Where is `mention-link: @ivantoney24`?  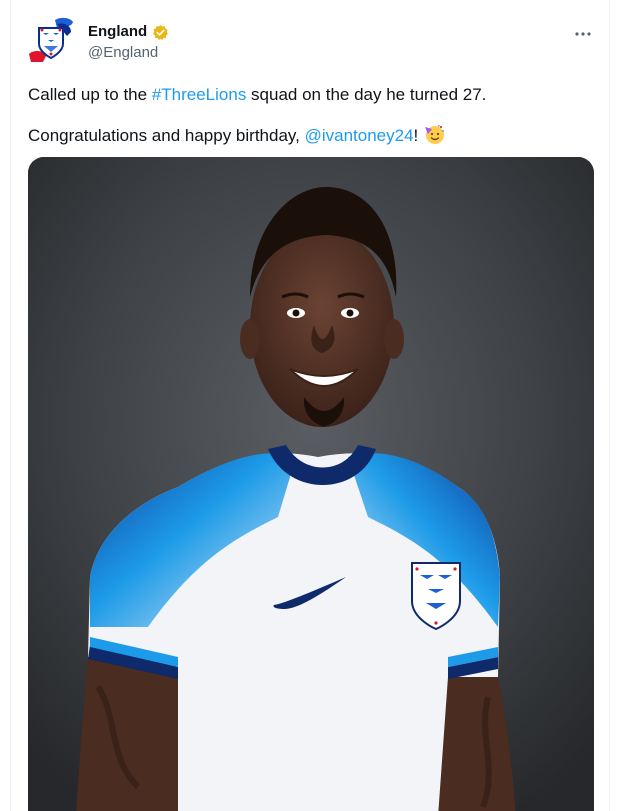 mention-link: @ivantoney24 is located at coordinates (359, 135).